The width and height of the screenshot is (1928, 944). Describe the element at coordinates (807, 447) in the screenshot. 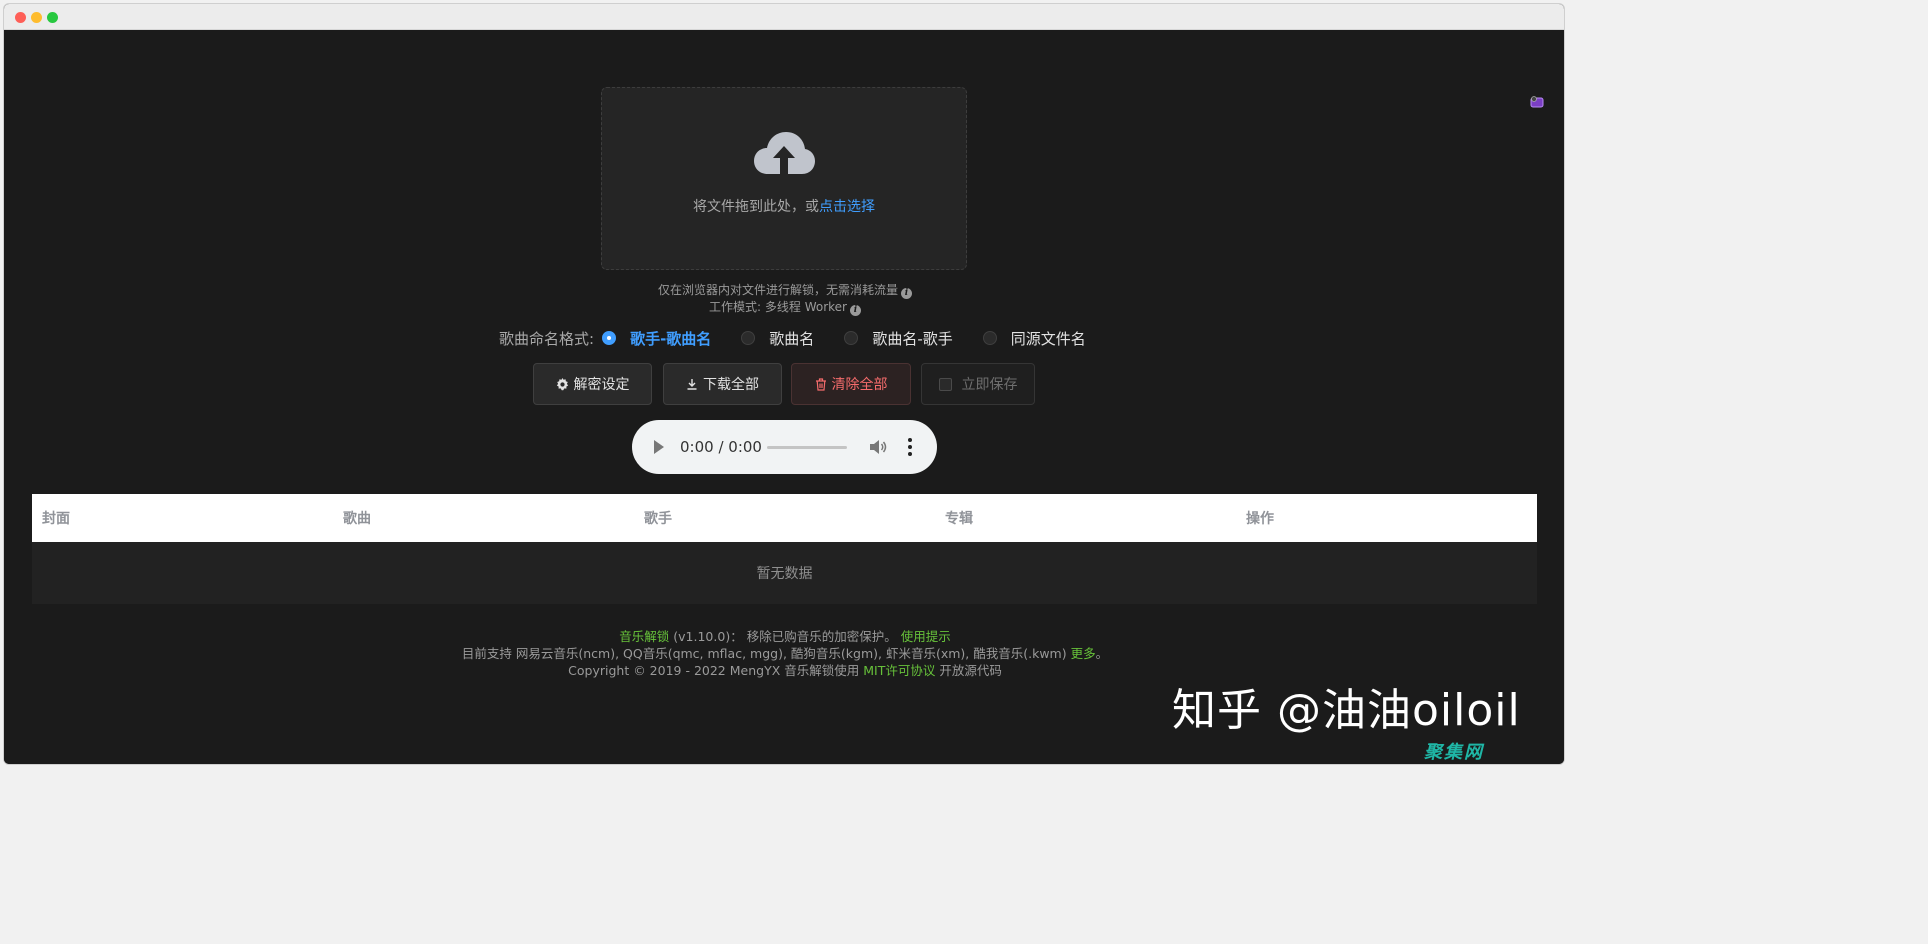

I see `seek-bar` at that location.